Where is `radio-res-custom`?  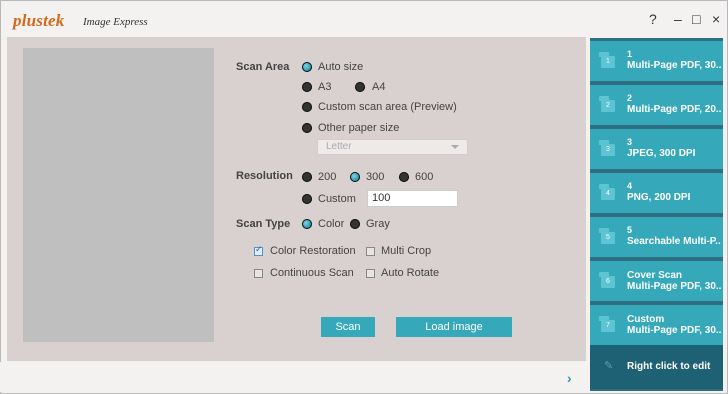 radio-res-custom is located at coordinates (307, 199).